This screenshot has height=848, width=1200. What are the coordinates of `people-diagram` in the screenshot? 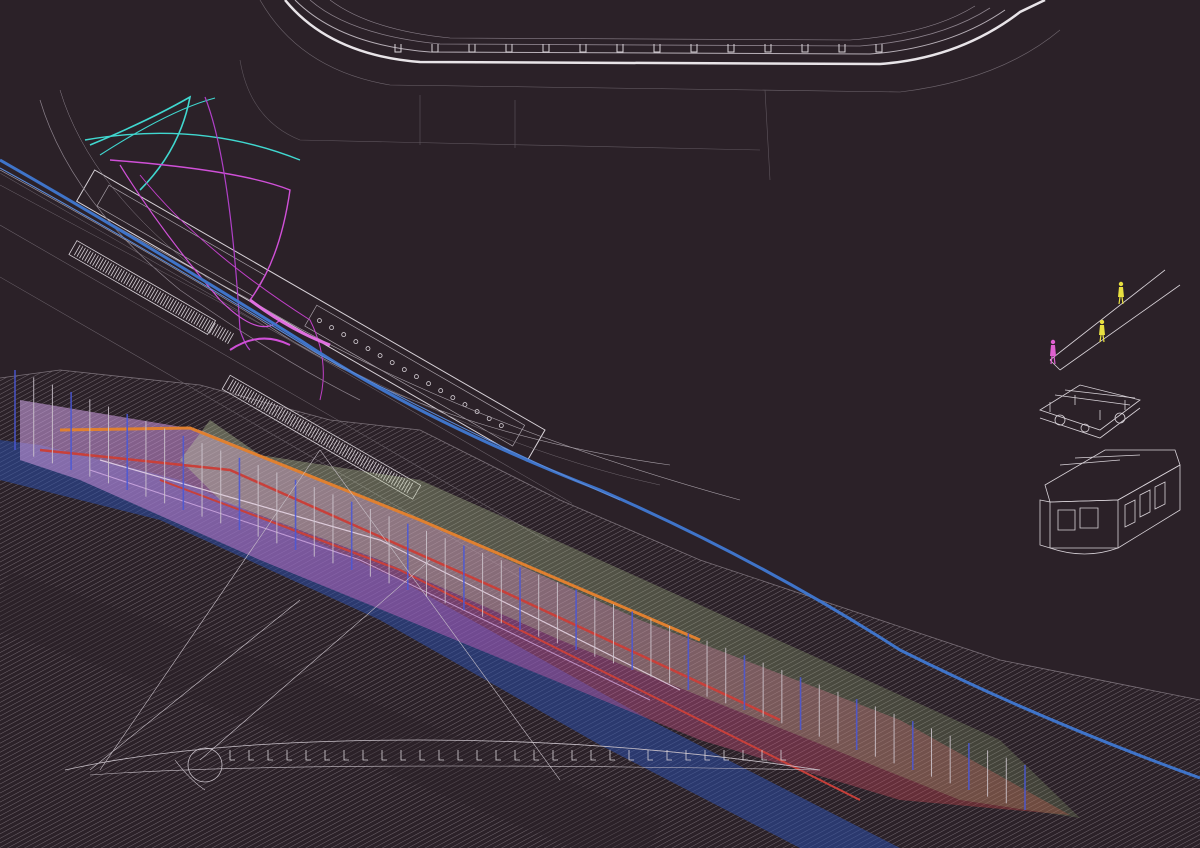 It's located at (1115, 320).